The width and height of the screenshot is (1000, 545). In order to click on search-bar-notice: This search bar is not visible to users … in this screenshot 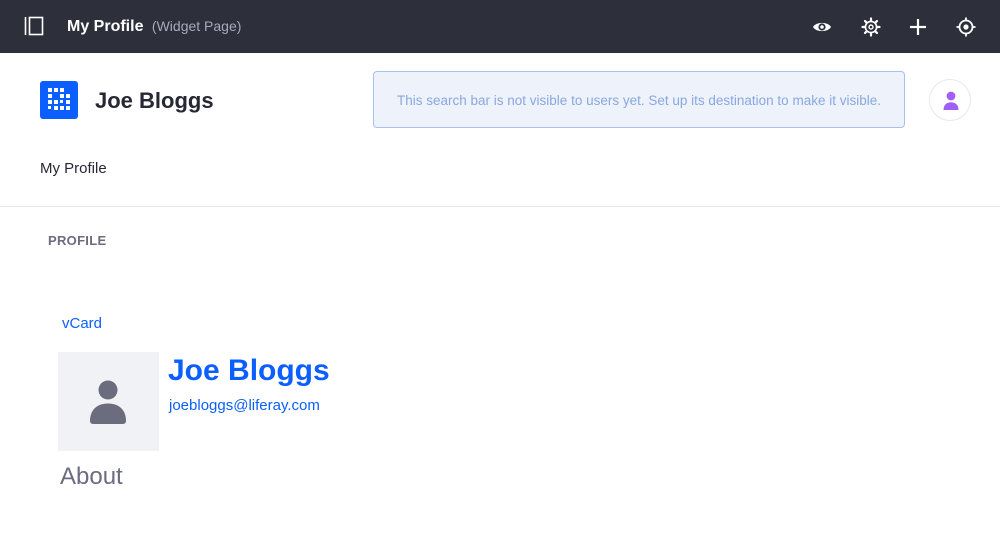, I will do `click(639, 99)`.